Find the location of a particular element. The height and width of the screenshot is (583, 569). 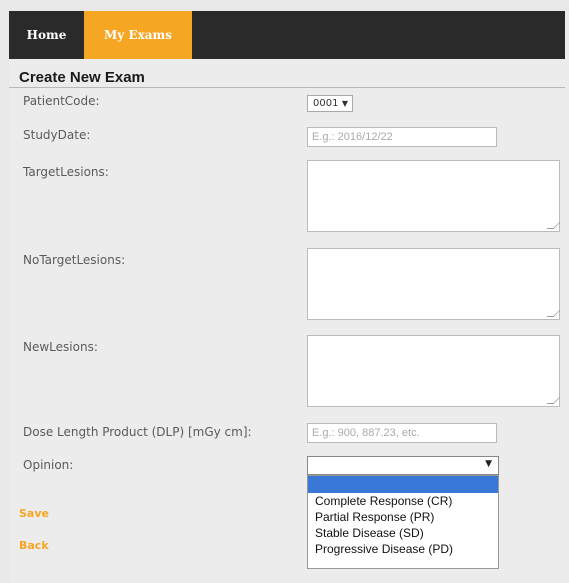

no-target-lesions-textarea is located at coordinates (433, 284).